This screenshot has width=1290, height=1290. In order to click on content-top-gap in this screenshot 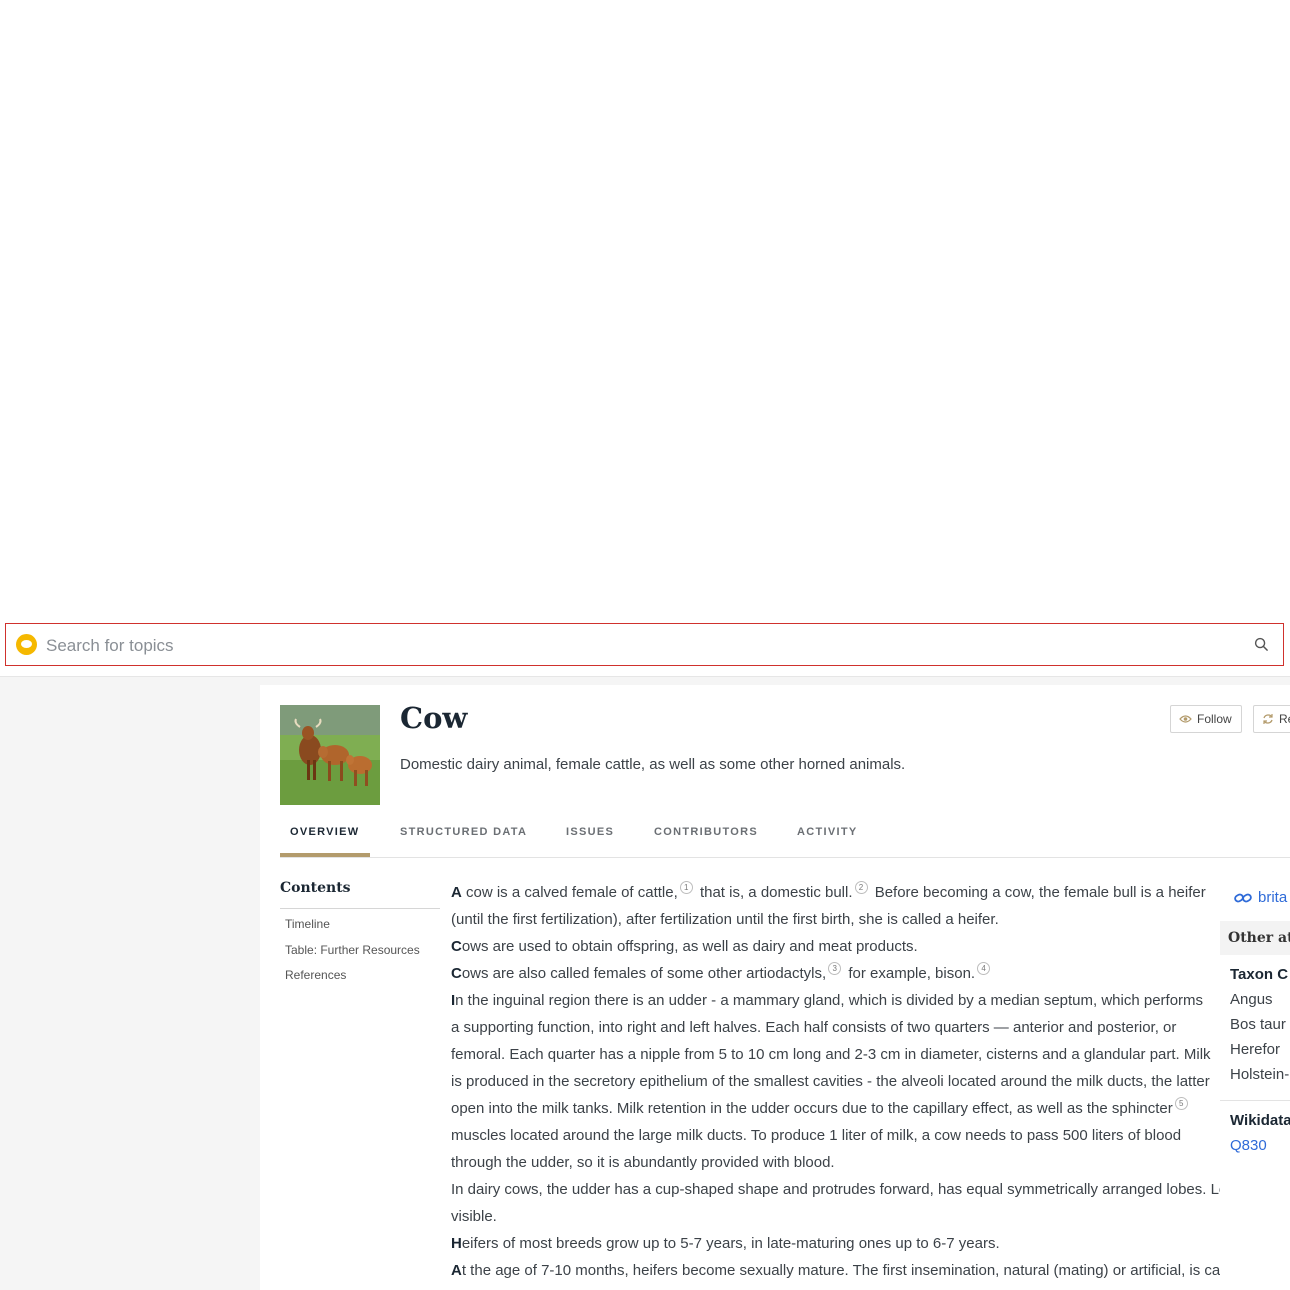, I will do `click(775, 681)`.